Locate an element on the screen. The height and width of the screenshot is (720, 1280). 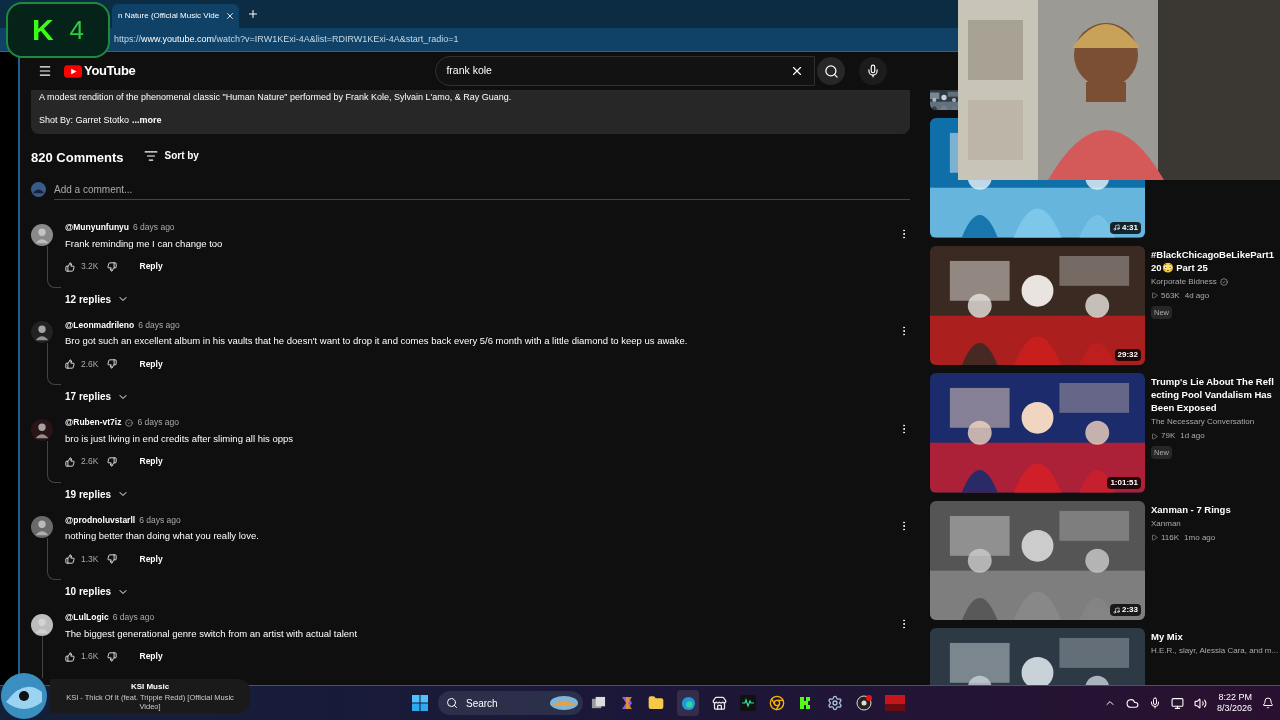
search-field: frank kole is located at coordinates (625, 71).